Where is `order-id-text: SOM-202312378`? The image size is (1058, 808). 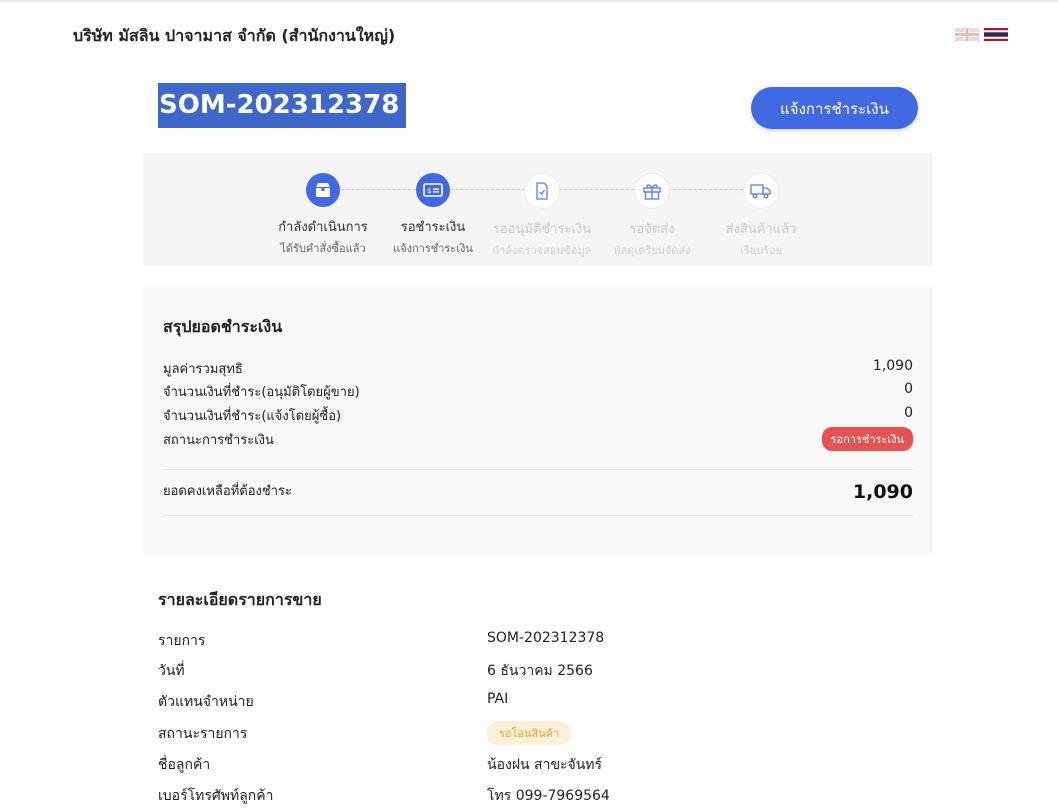 order-id-text: SOM-202312378 is located at coordinates (279, 105).